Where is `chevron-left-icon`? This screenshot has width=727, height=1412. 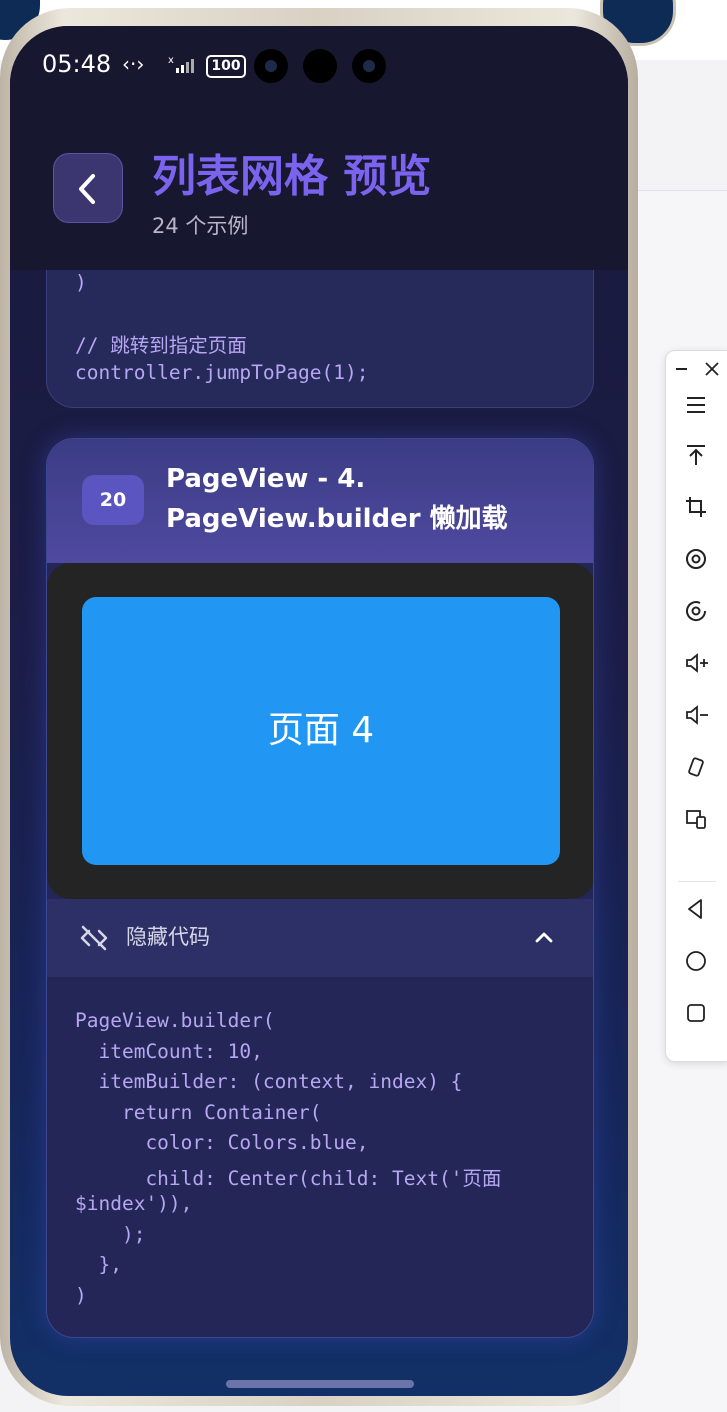
chevron-left-icon is located at coordinates (87, 189).